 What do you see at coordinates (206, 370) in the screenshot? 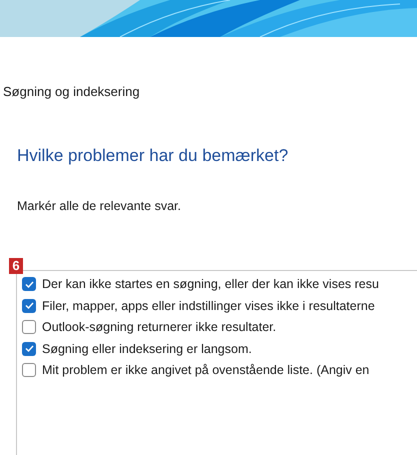
I see `option-label: Mit problem er ikke angivet på ovenstående liste. (Angiv en` at bounding box center [206, 370].